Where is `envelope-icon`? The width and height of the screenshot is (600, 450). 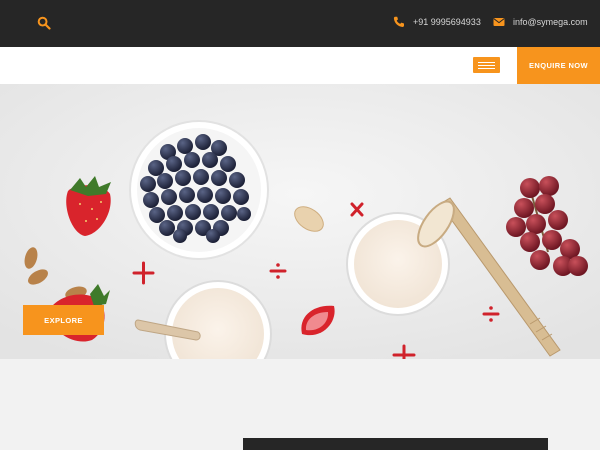 envelope-icon is located at coordinates (499, 22).